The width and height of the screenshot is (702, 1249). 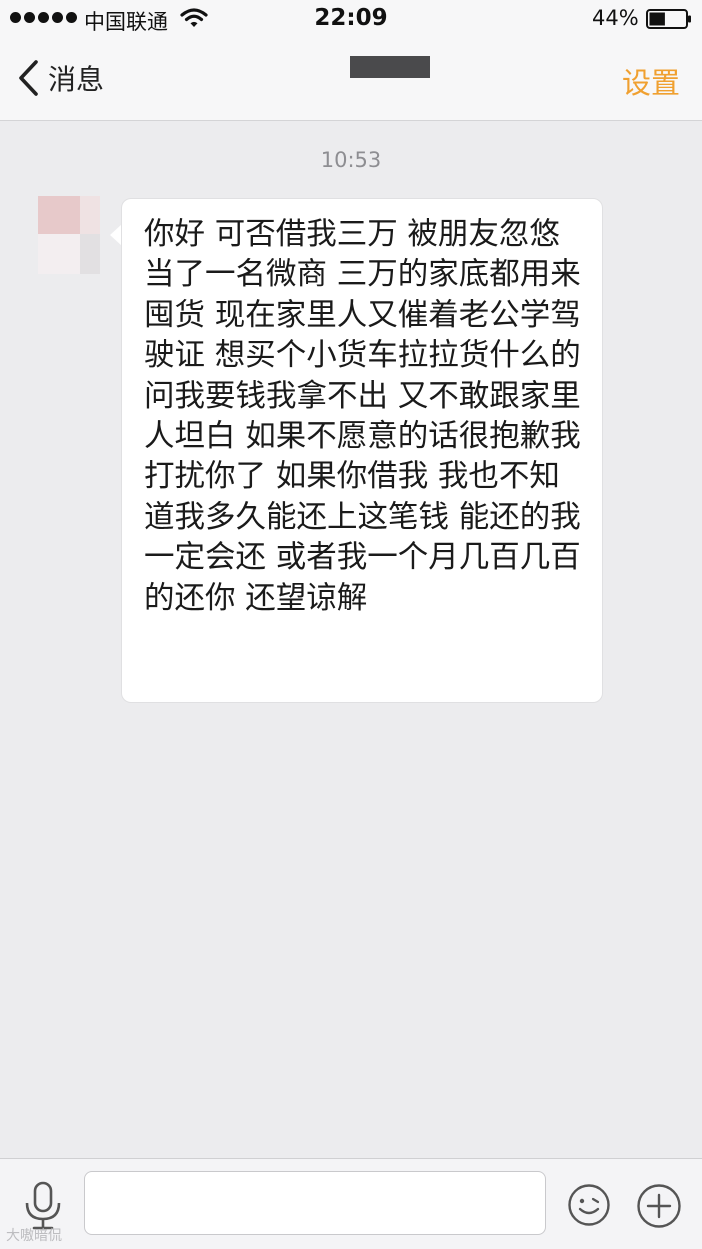 What do you see at coordinates (28, 78) in the screenshot?
I see `chevron-left-icon` at bounding box center [28, 78].